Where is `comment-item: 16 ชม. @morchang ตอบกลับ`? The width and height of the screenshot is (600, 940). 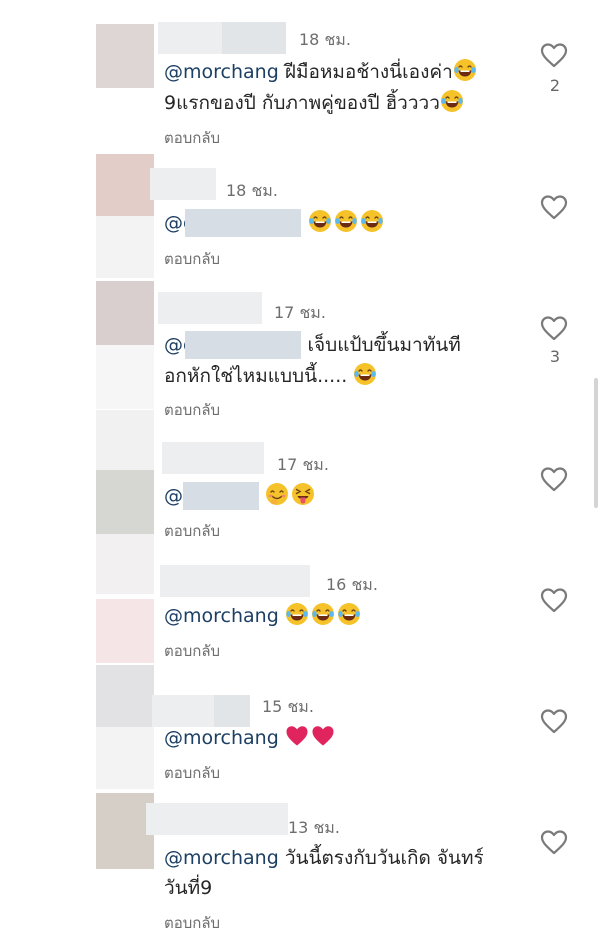 comment-item: 16 ชม. @morchang ตอบกลับ is located at coordinates (300, 615).